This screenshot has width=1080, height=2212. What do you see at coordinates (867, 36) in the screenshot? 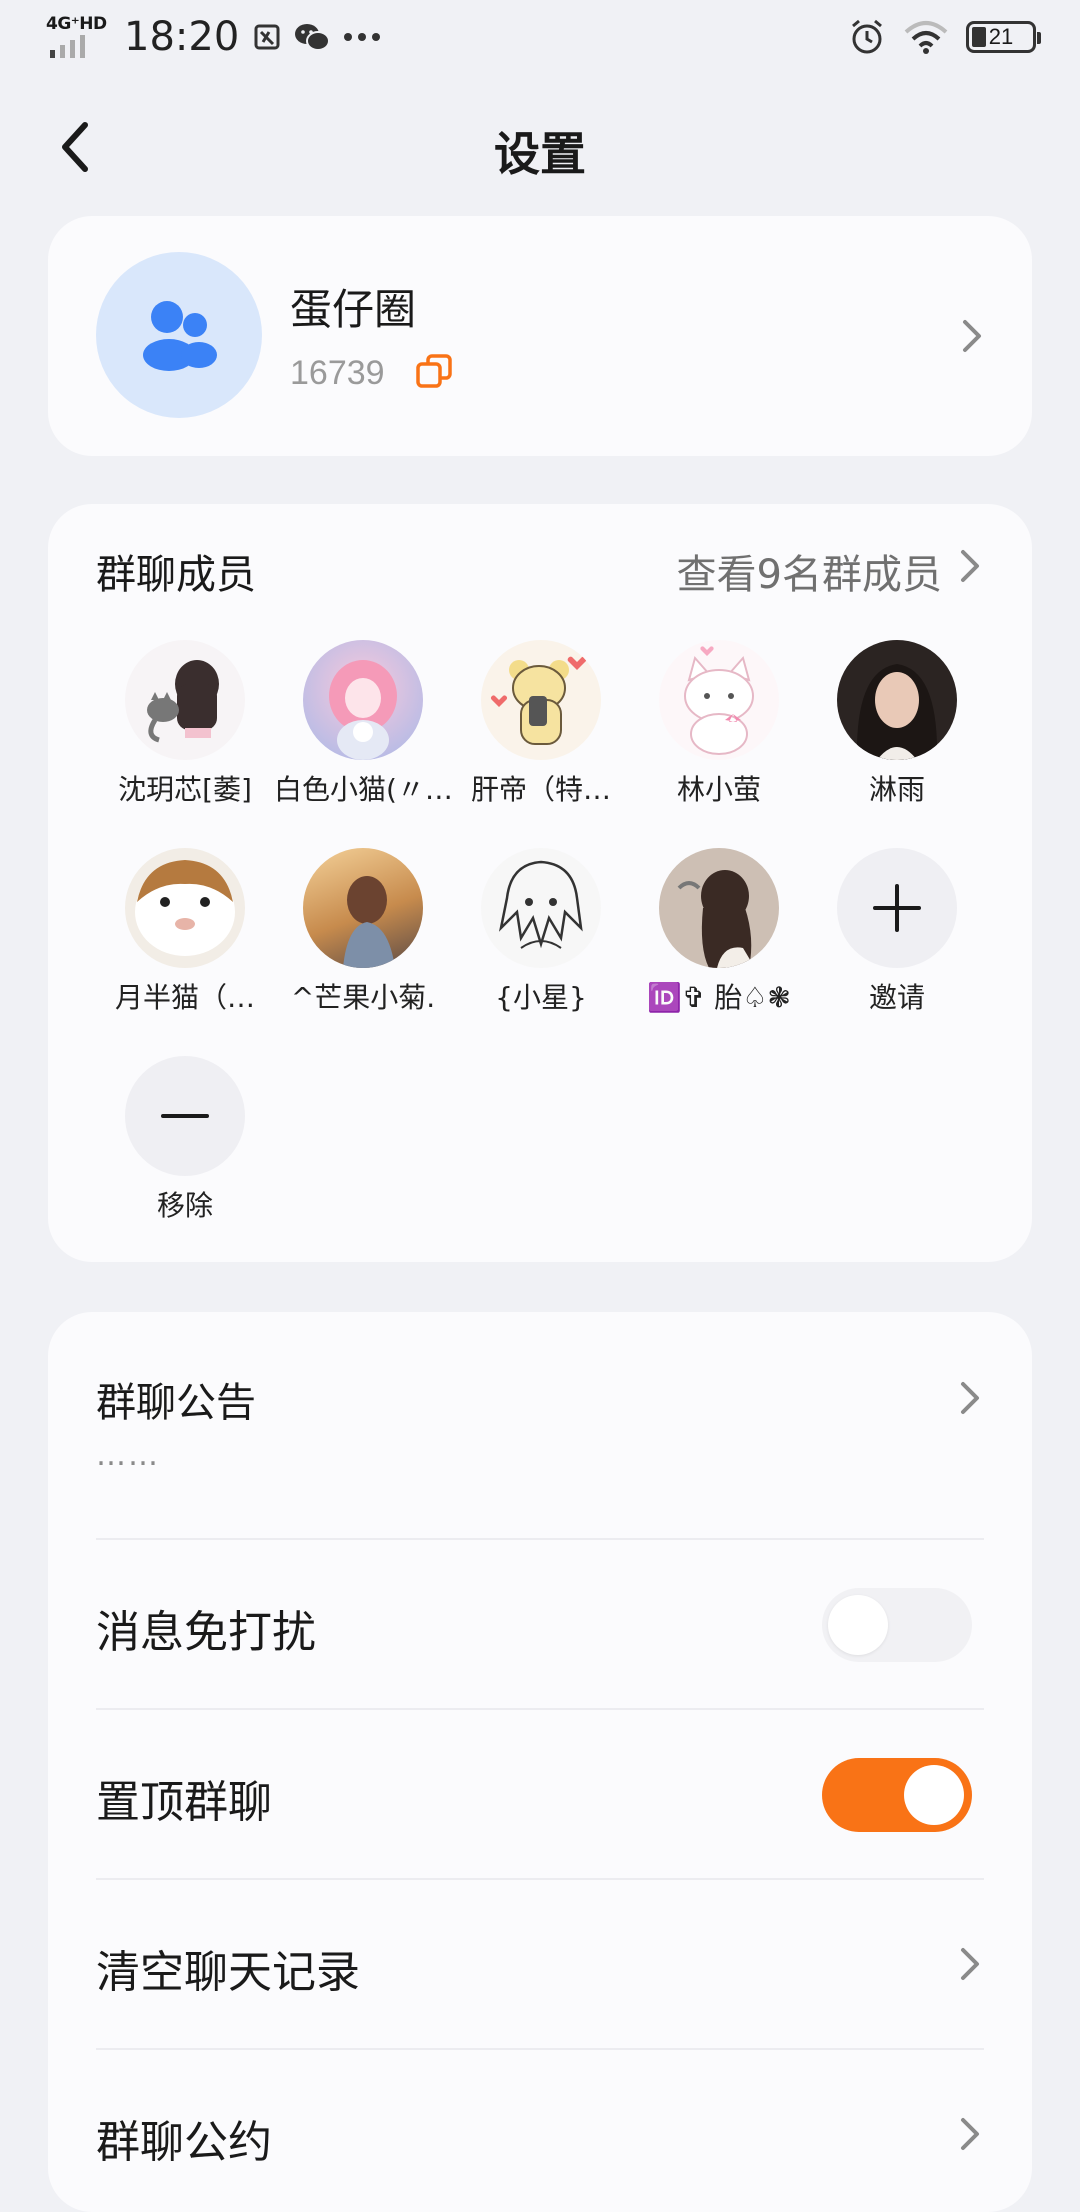
I see `alarm-icon` at bounding box center [867, 36].